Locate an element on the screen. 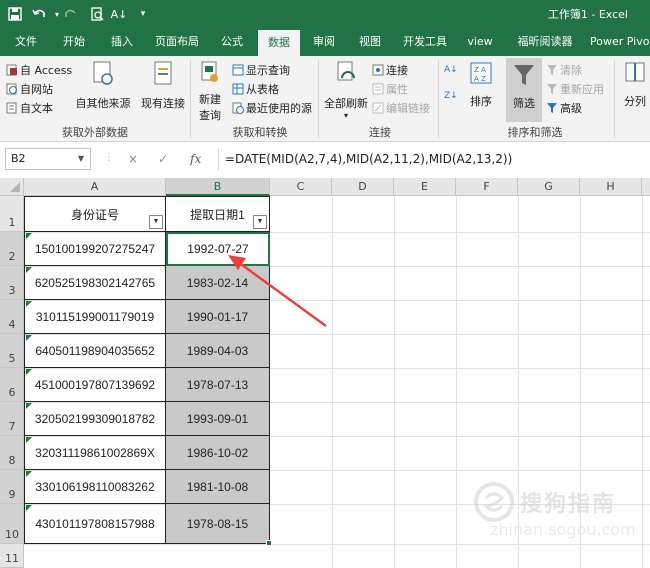 The image size is (650, 568). advanced-filter-label: 高级 is located at coordinates (571, 108).